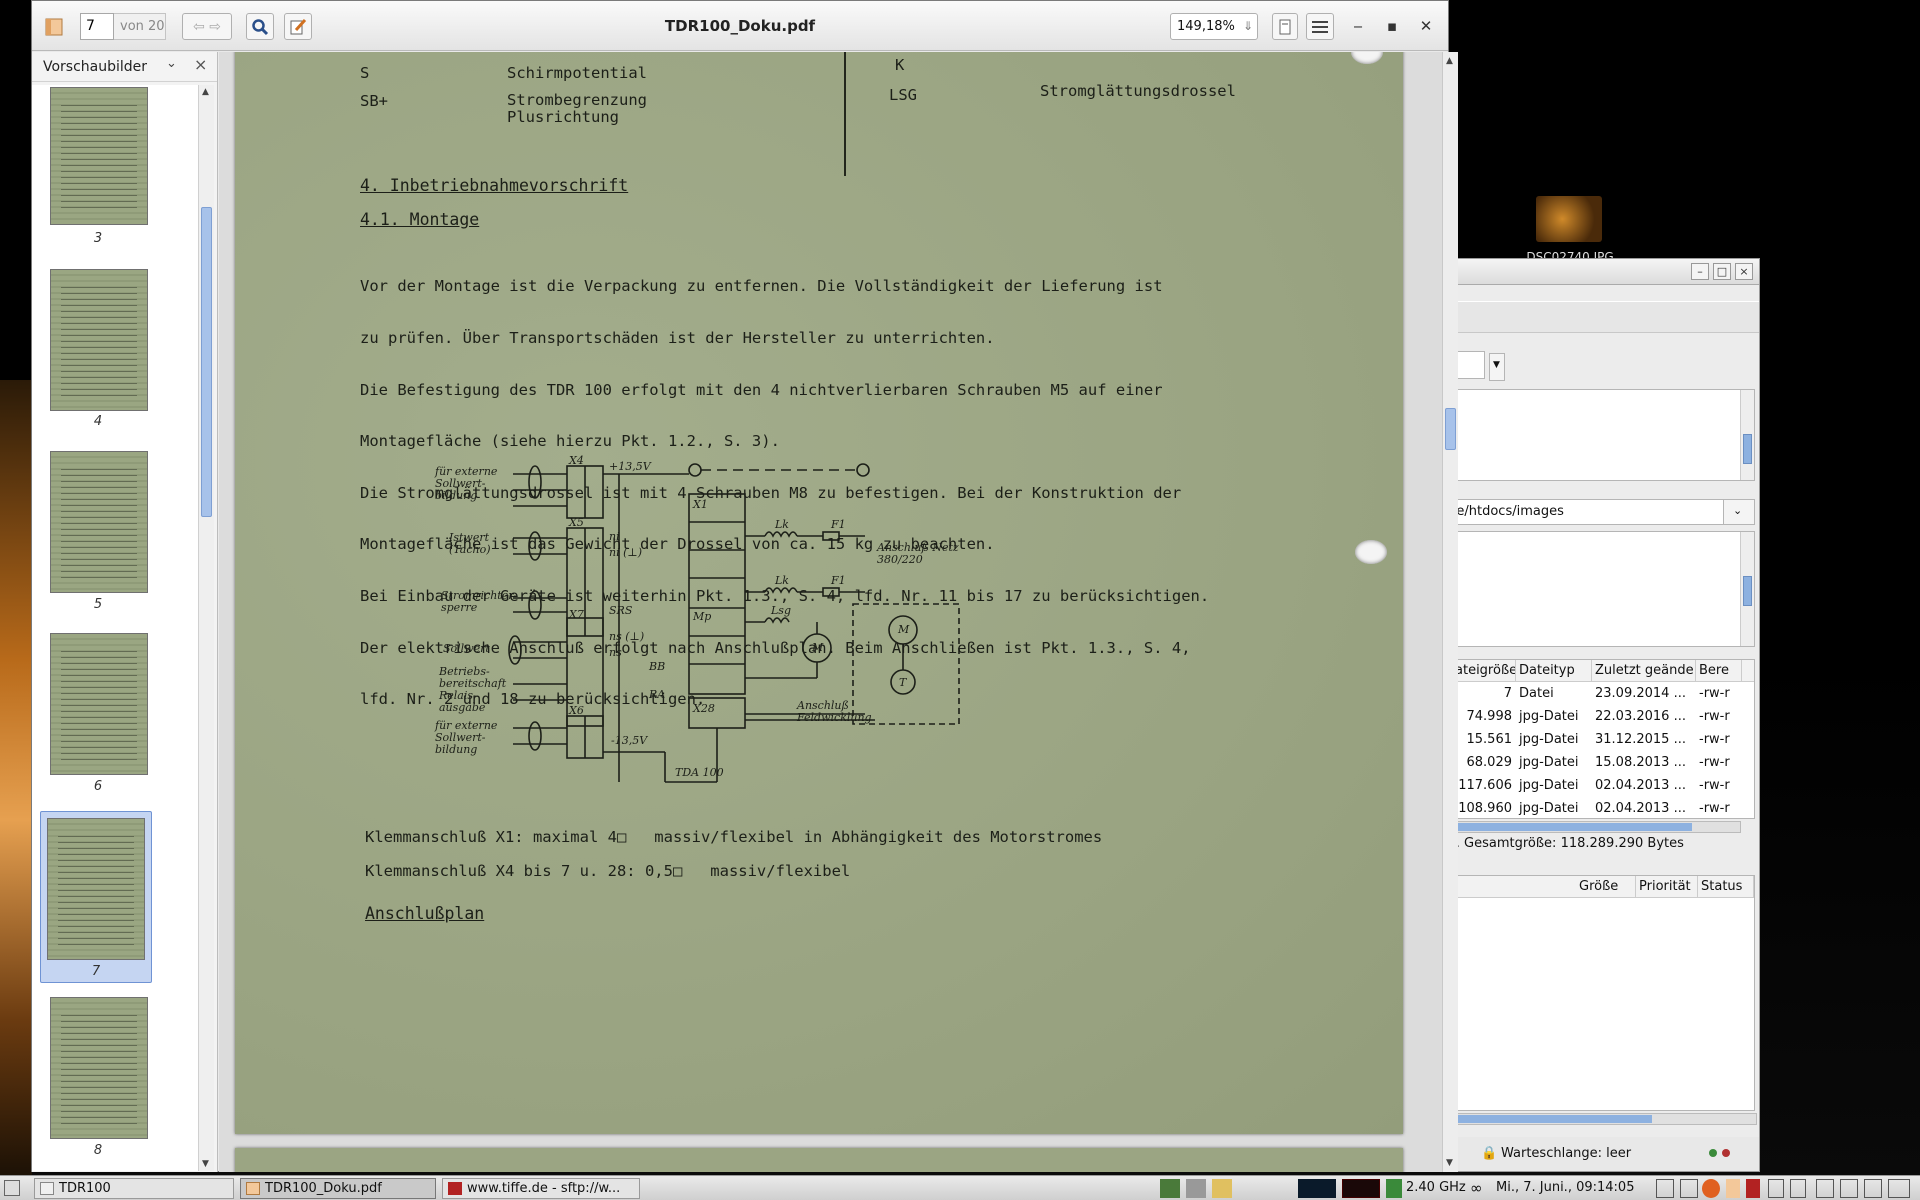 Image resolution: width=1920 pixels, height=1200 pixels. Describe the element at coordinates (1554, 670) in the screenshot. I see `col-type: Dateityp` at that location.